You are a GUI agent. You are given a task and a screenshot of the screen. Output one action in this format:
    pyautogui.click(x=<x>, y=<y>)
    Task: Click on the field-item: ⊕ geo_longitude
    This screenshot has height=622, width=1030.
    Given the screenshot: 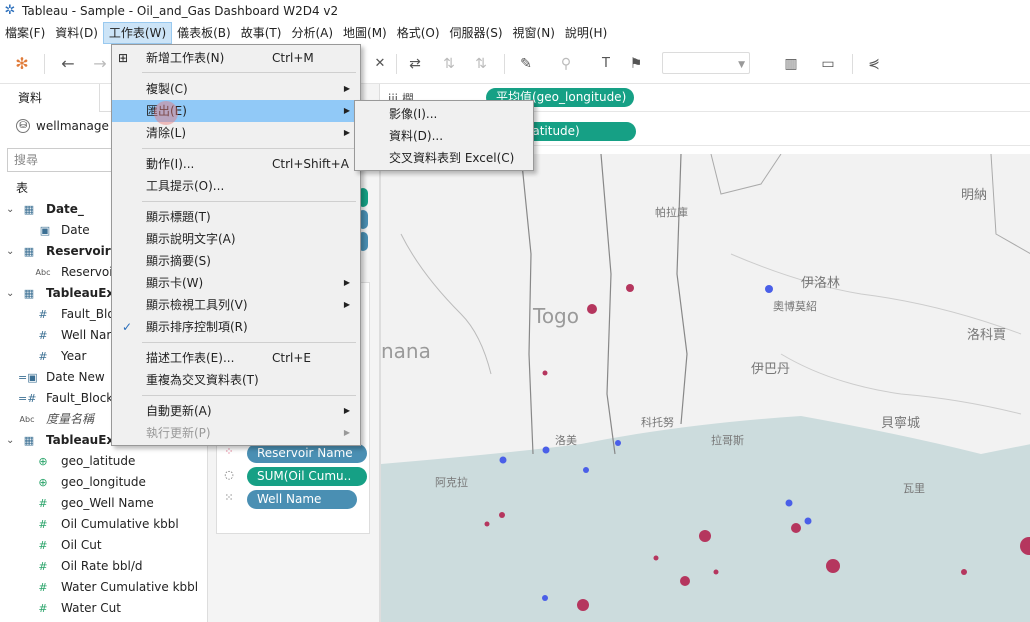 What is the action you would take?
    pyautogui.click(x=104, y=482)
    